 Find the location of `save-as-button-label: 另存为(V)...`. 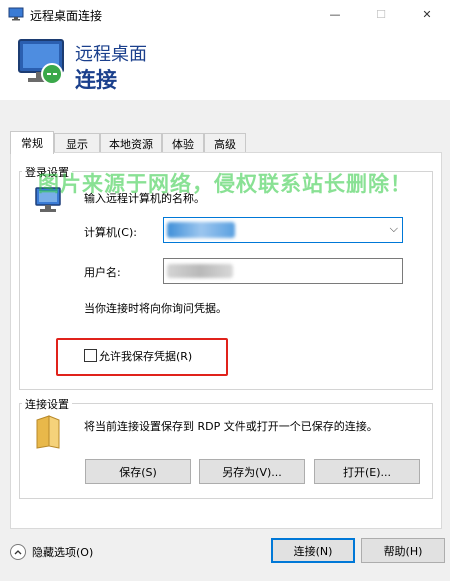

save-as-button-label: 另存为(V)... is located at coordinates (252, 472).